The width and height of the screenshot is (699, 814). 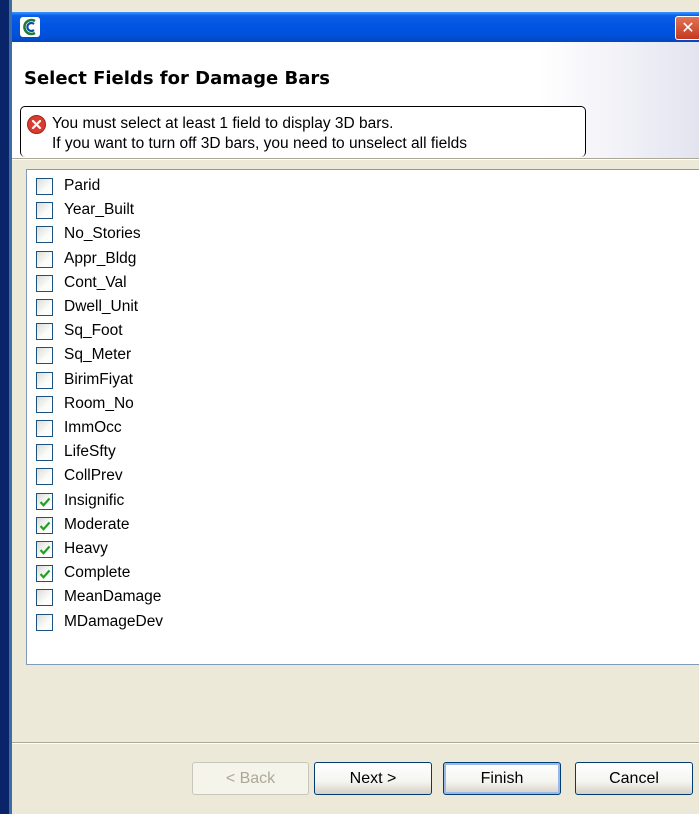 I want to click on window-left-border, so click(x=6, y=407).